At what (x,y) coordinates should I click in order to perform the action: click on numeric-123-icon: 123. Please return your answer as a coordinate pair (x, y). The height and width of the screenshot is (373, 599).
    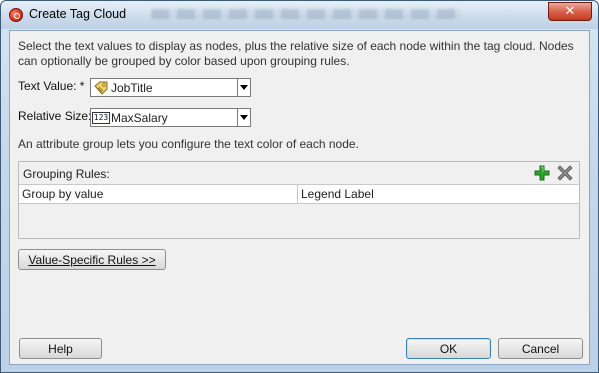
    Looking at the image, I should click on (101, 117).